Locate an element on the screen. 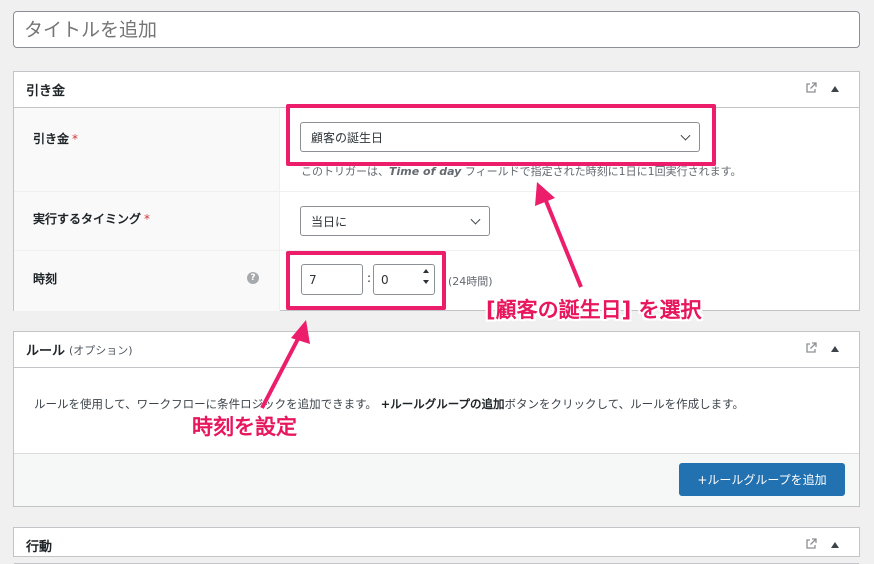 The image size is (874, 564). trigger-help-post: フィールドで指定された時刻に1日に1回実行されます。 is located at coordinates (601, 171).